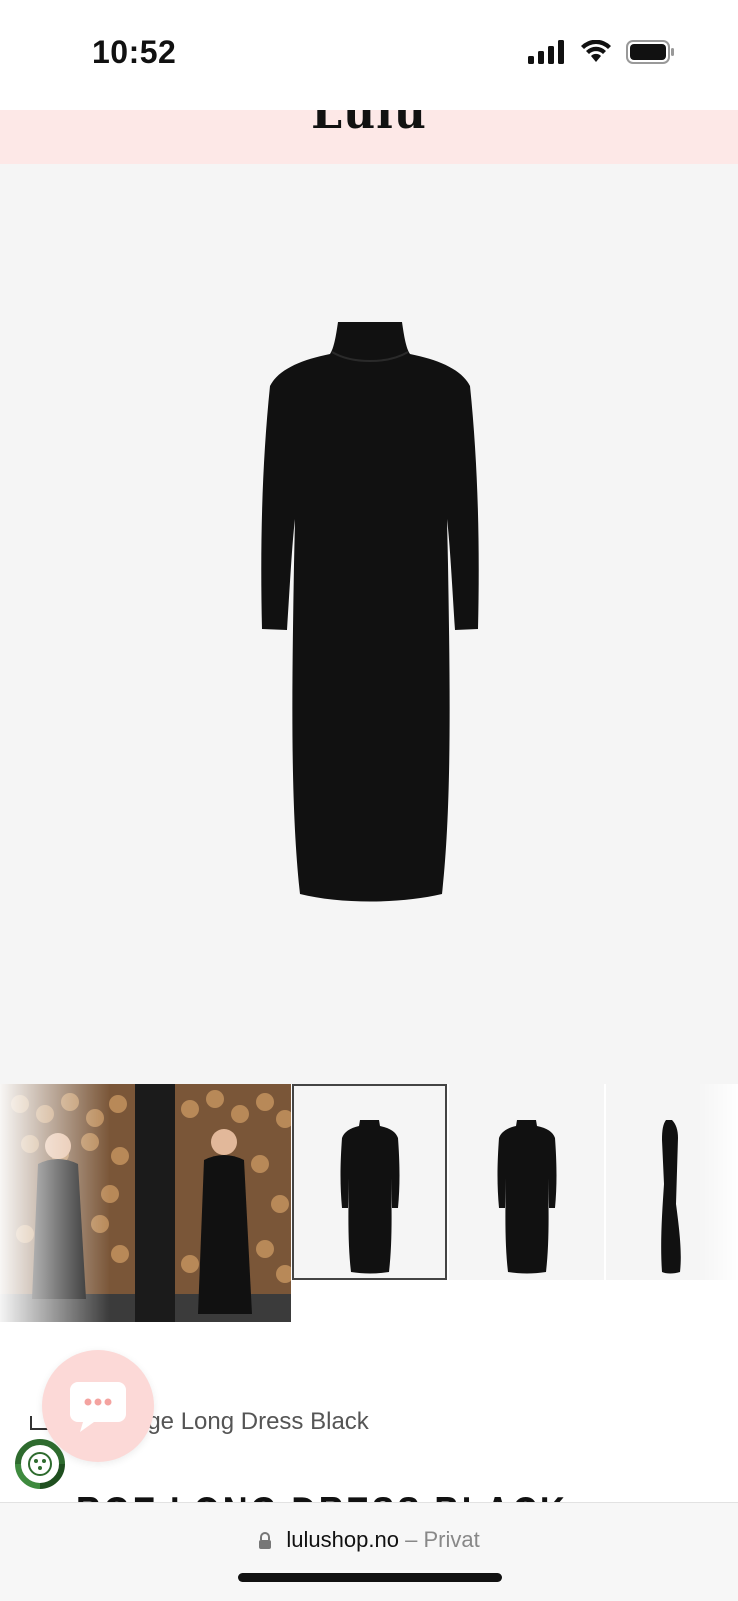 The image size is (738, 1601). Describe the element at coordinates (527, 1197) in the screenshot. I see `dress-front-alt` at that location.